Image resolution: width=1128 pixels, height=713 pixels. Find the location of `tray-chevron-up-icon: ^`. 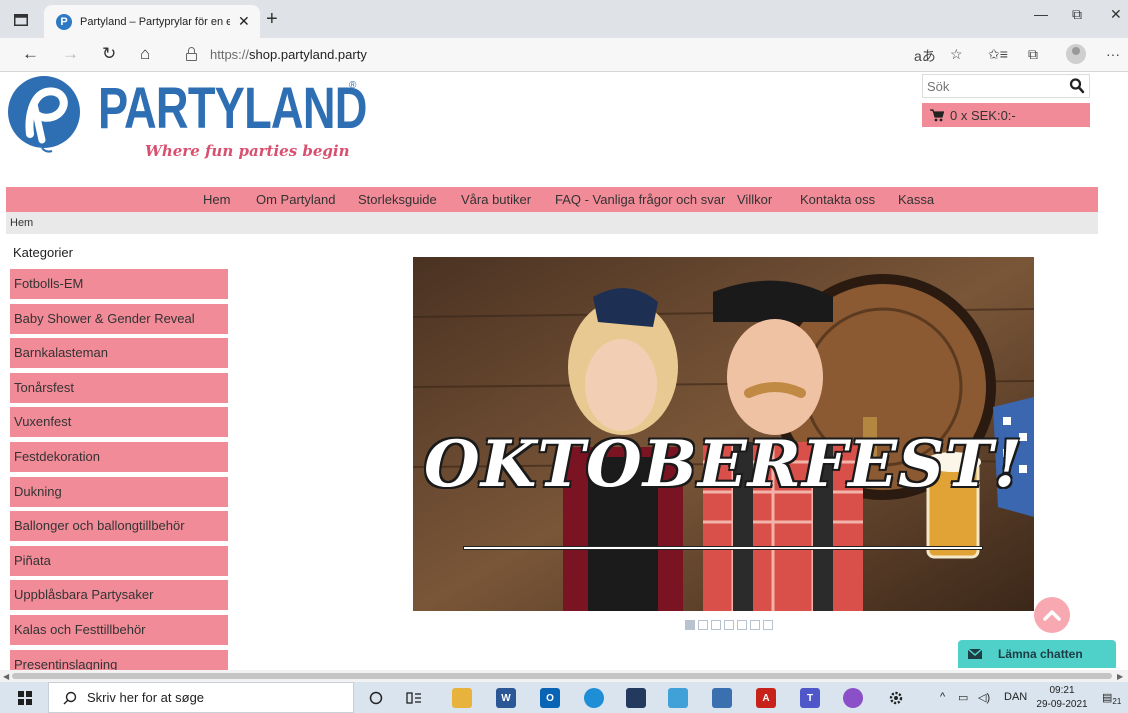

tray-chevron-up-icon: ^ is located at coordinates (942, 697).